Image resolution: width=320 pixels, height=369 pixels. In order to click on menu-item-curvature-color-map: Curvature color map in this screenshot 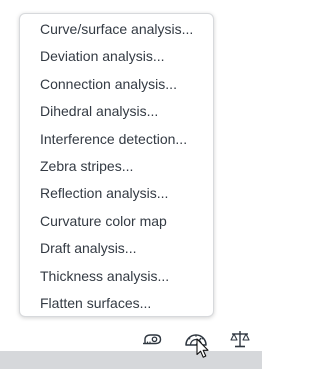, I will do `click(116, 221)`.